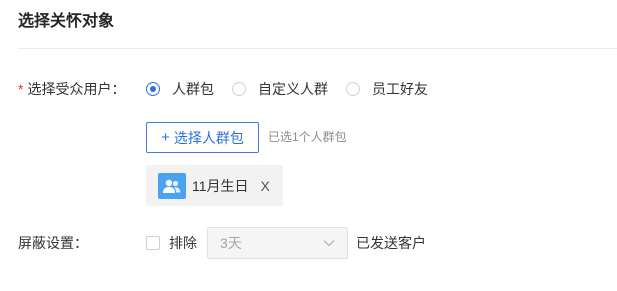 The width and height of the screenshot is (617, 291). What do you see at coordinates (231, 243) in the screenshot?
I see `days-select-value: 3天` at bounding box center [231, 243].